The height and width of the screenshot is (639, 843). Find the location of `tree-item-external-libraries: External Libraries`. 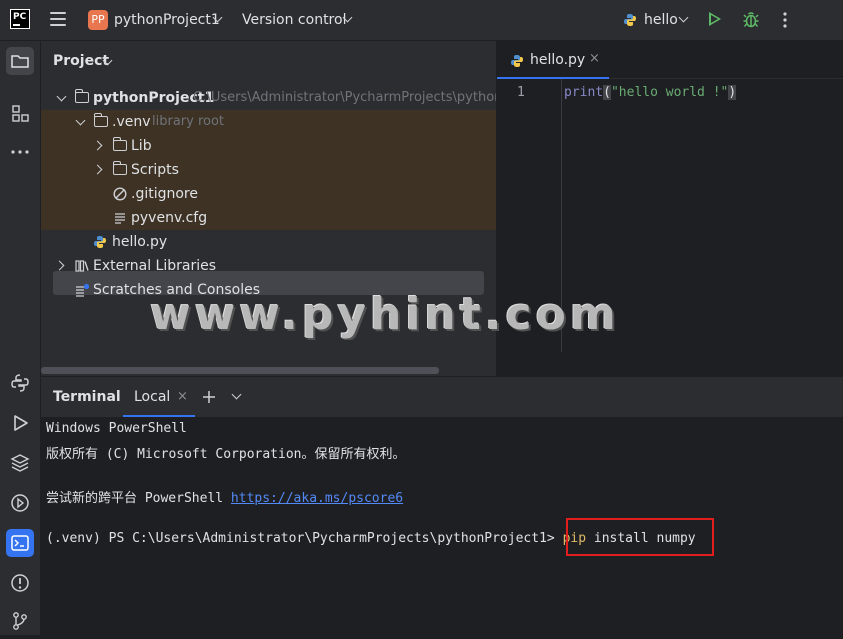

tree-item-external-libraries: External Libraries is located at coordinates (268, 266).